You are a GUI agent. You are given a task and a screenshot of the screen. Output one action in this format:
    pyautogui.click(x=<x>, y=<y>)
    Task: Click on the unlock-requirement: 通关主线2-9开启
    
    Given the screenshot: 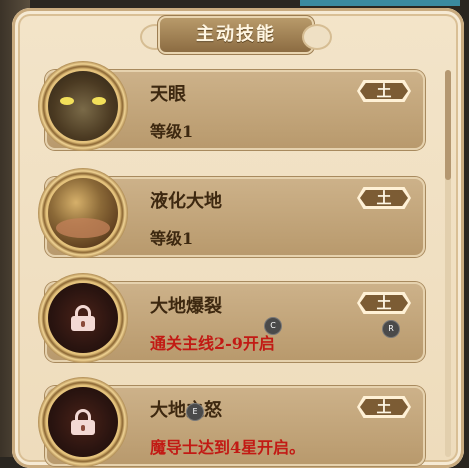 What is the action you would take?
    pyautogui.click(x=212, y=343)
    